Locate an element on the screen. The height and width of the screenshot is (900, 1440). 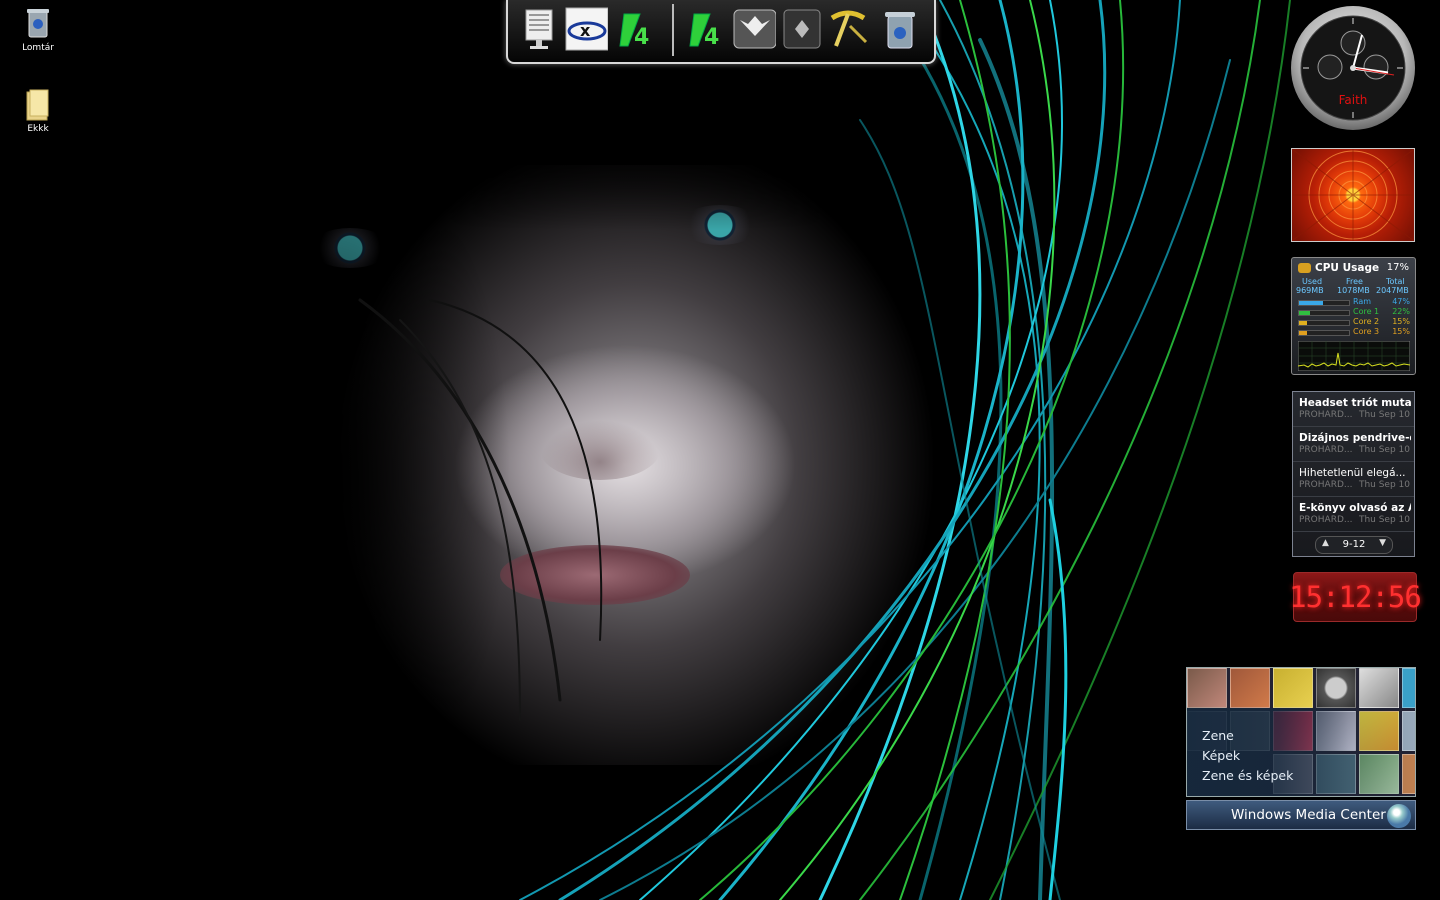
folder-icon is located at coordinates (37, 105).